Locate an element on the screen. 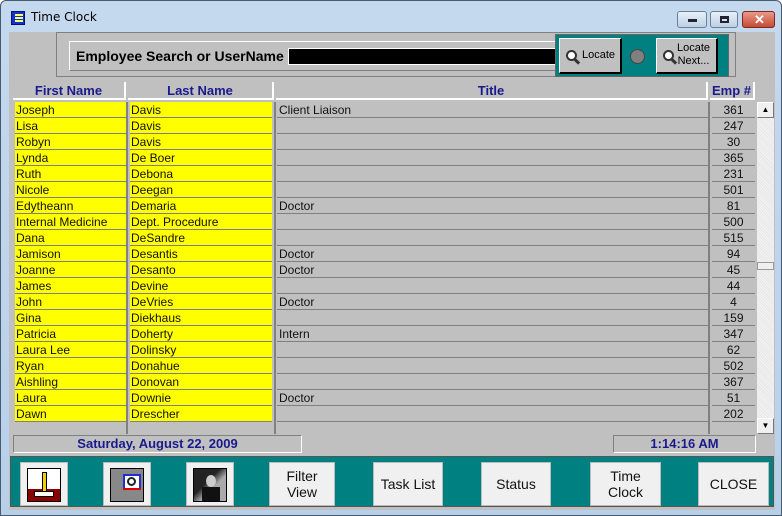 Image resolution: width=782 pixels, height=516 pixels. header-last-name: Last Name is located at coordinates (201, 91).